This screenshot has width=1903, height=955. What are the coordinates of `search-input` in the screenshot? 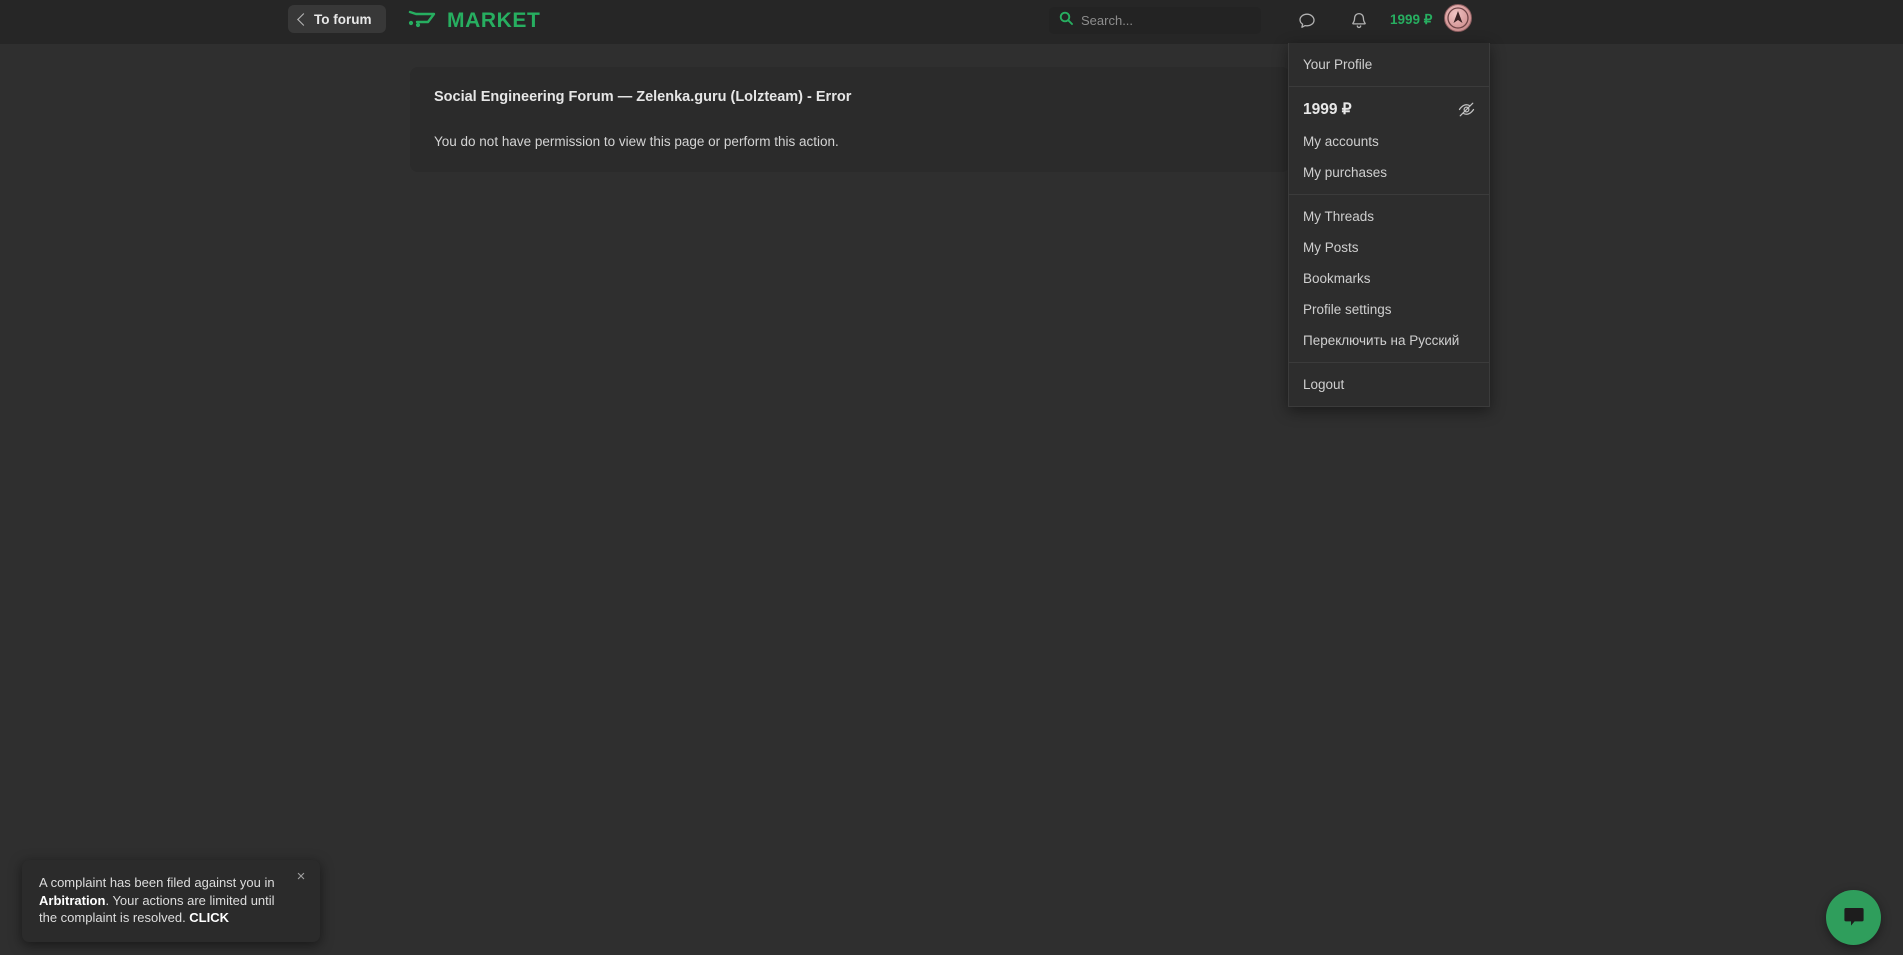 It's located at (1166, 20).